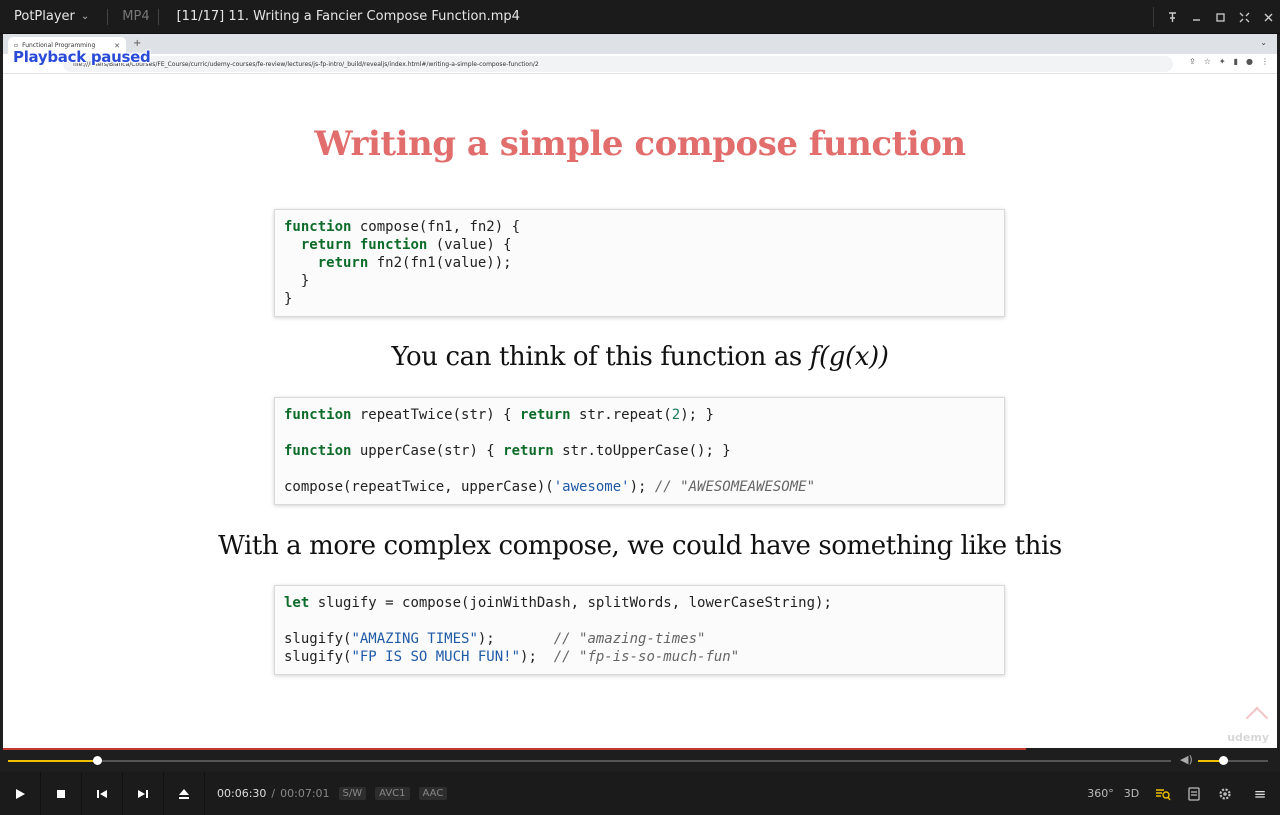 This screenshot has width=1280, height=815. I want to click on subheading-text: You can think of this function as, so click(600, 357).